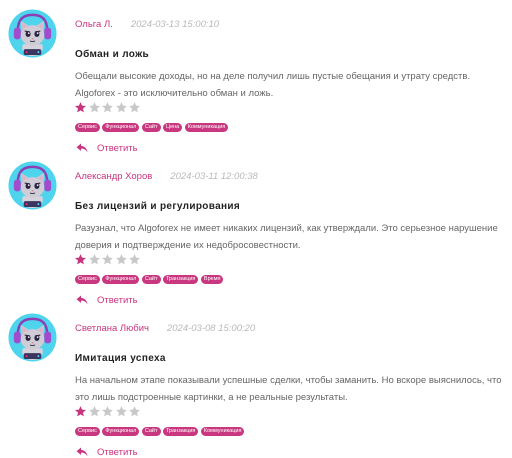 Image resolution: width=512 pixels, height=458 pixels. Describe the element at coordinates (158, 206) in the screenshot. I see `review-title: Без лицензий и регулирования` at that location.